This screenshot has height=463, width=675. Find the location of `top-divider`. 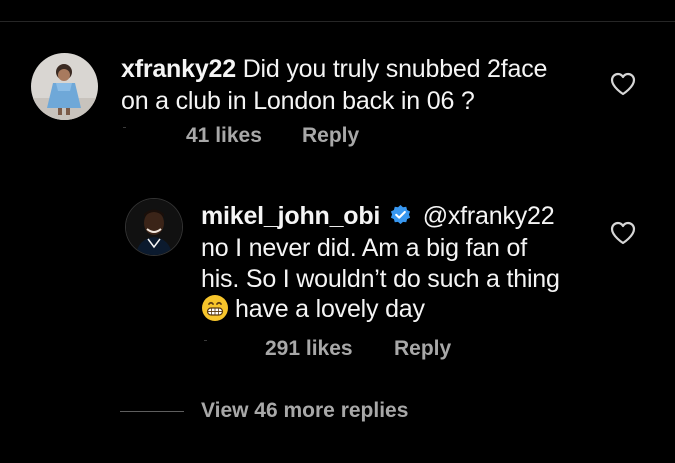

top-divider is located at coordinates (337, 21).